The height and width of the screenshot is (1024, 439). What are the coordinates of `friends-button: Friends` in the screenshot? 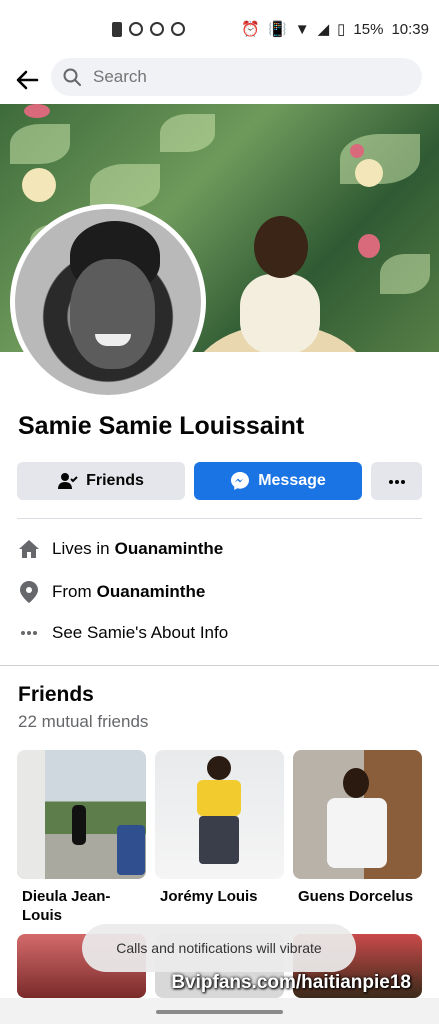 It's located at (101, 481).